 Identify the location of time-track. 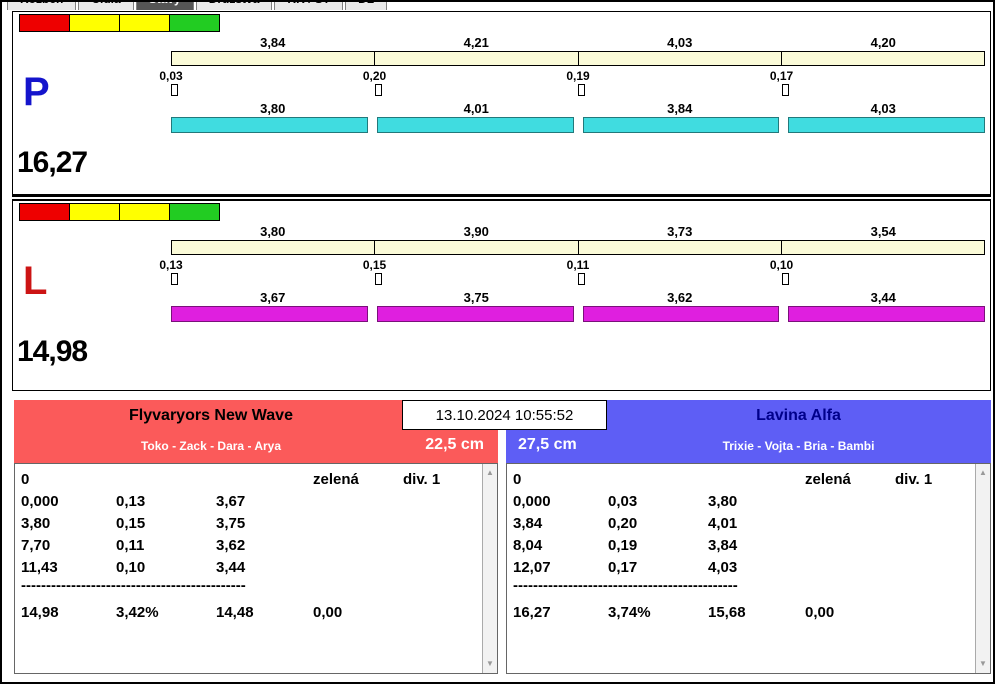
(578, 58).